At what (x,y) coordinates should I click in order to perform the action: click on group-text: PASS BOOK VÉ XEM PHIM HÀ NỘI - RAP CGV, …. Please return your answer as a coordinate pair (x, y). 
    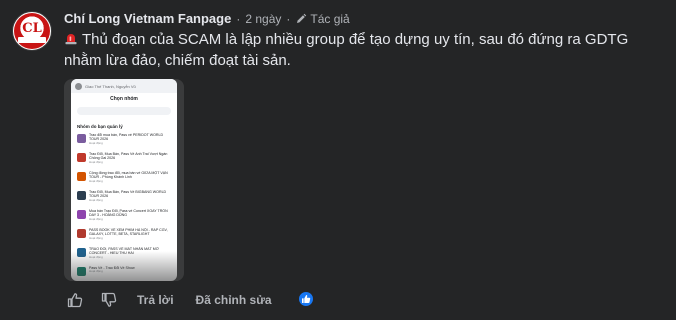
    Looking at the image, I should click on (131, 234).